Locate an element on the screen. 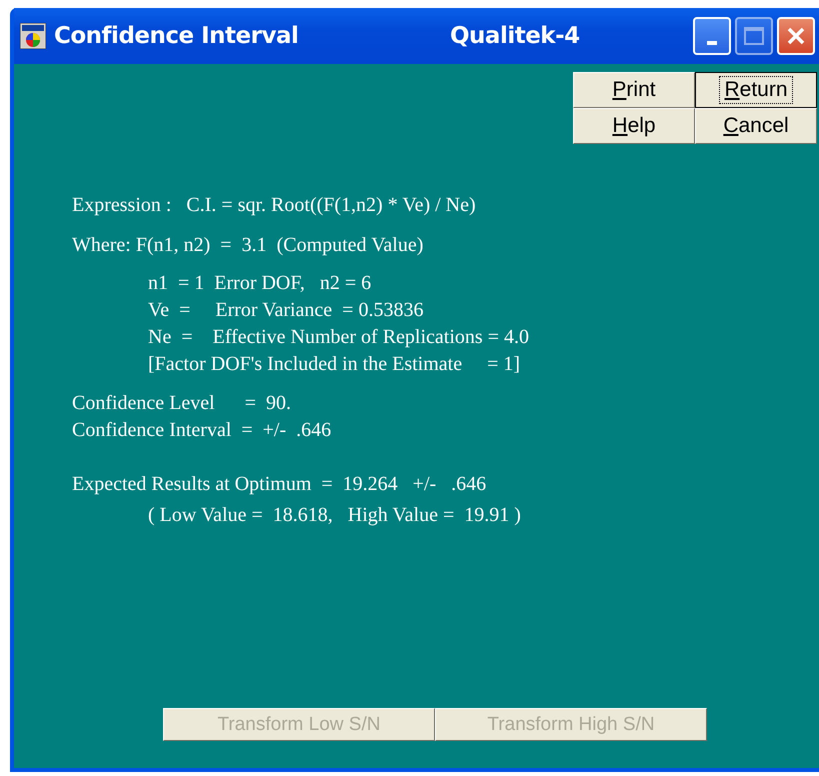  app-icon is located at coordinates (33, 36).